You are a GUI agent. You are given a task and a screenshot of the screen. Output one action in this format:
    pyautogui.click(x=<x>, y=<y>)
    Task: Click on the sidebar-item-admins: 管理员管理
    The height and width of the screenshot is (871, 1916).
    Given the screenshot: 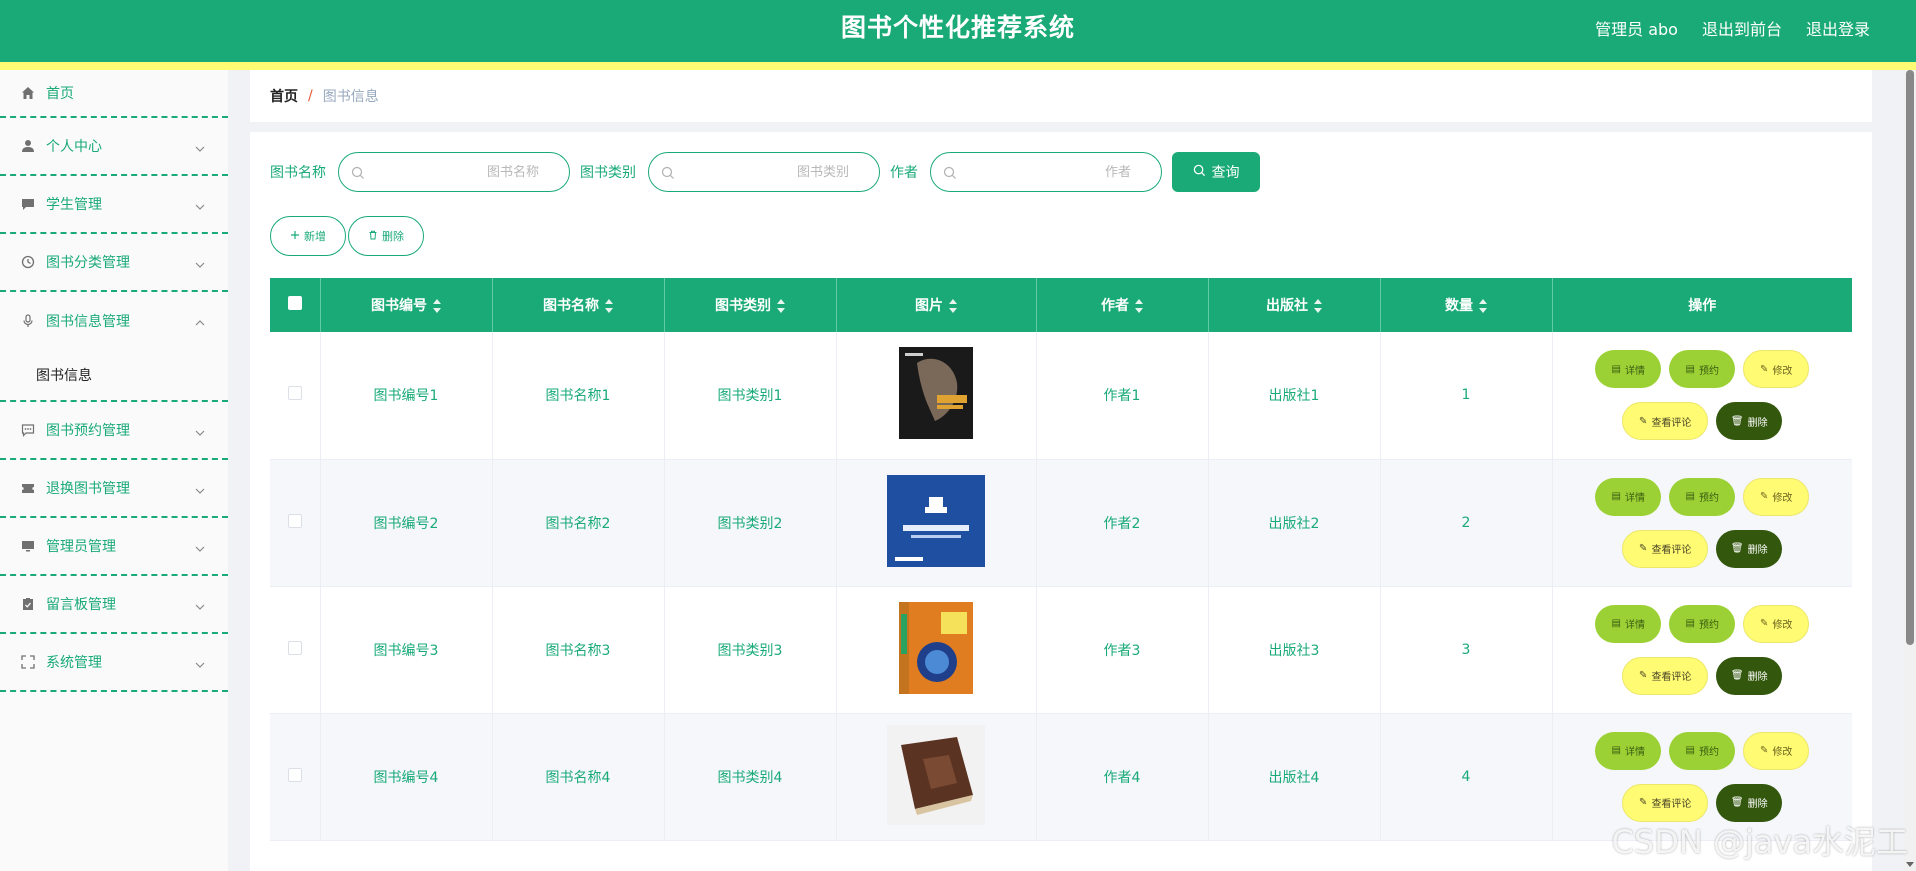 What is the action you would take?
    pyautogui.click(x=114, y=547)
    